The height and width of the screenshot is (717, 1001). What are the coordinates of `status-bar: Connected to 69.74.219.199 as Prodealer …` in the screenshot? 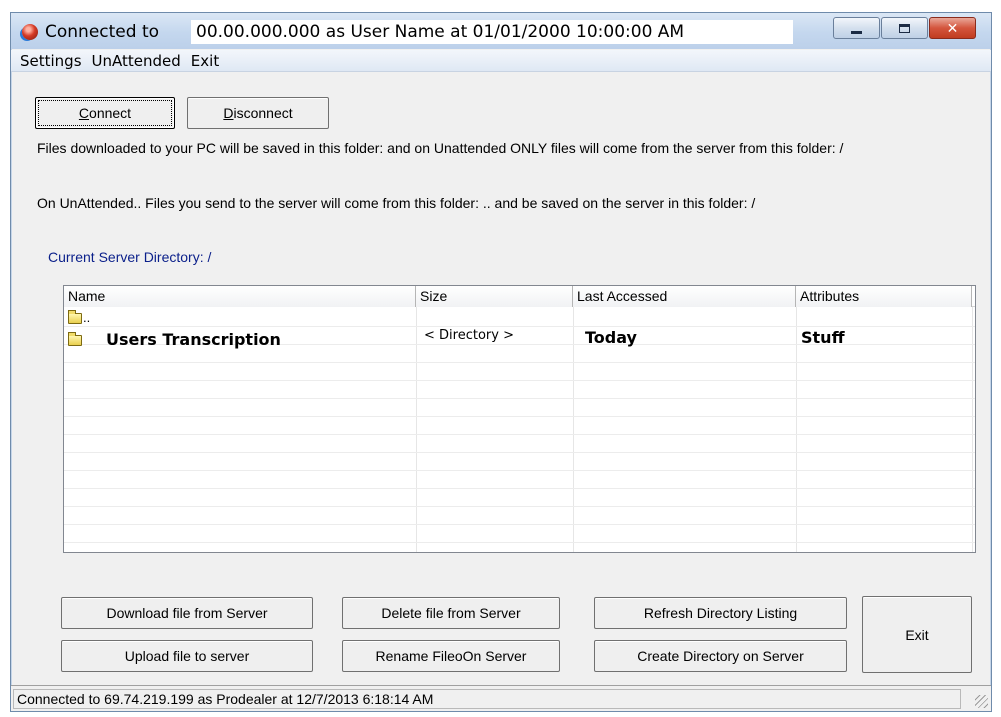 It's located at (501, 698).